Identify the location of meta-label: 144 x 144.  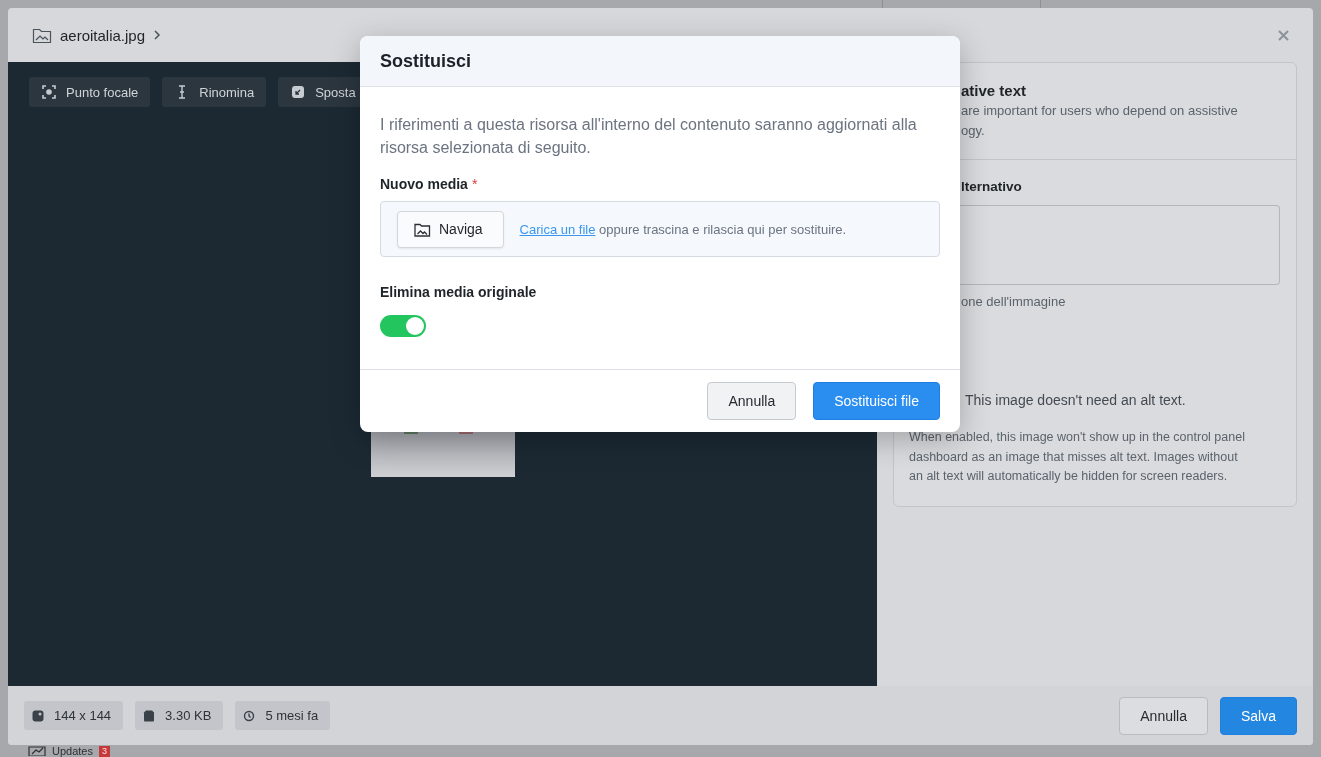
(83, 715).